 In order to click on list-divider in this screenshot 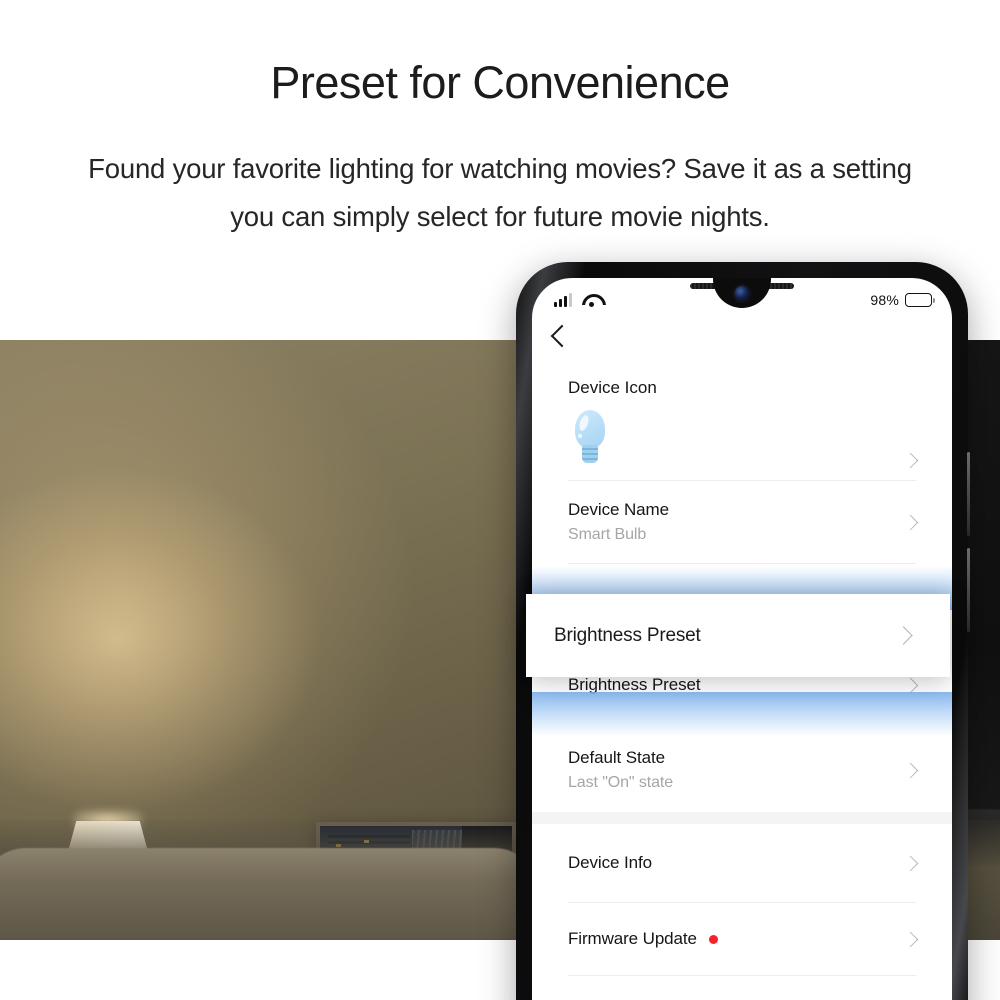, I will do `click(742, 975)`.